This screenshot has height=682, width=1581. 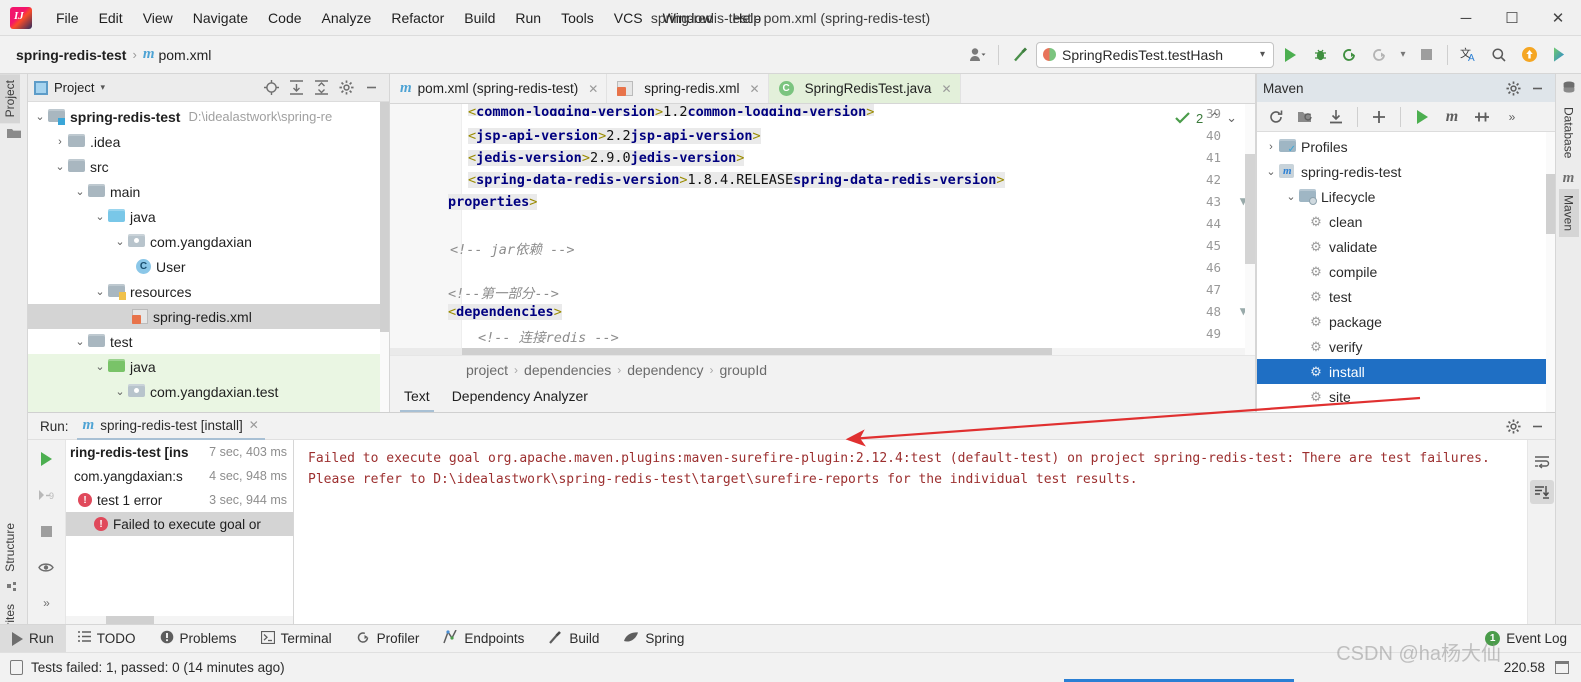 What do you see at coordinates (158, 18) in the screenshot?
I see `menu-view: View` at bounding box center [158, 18].